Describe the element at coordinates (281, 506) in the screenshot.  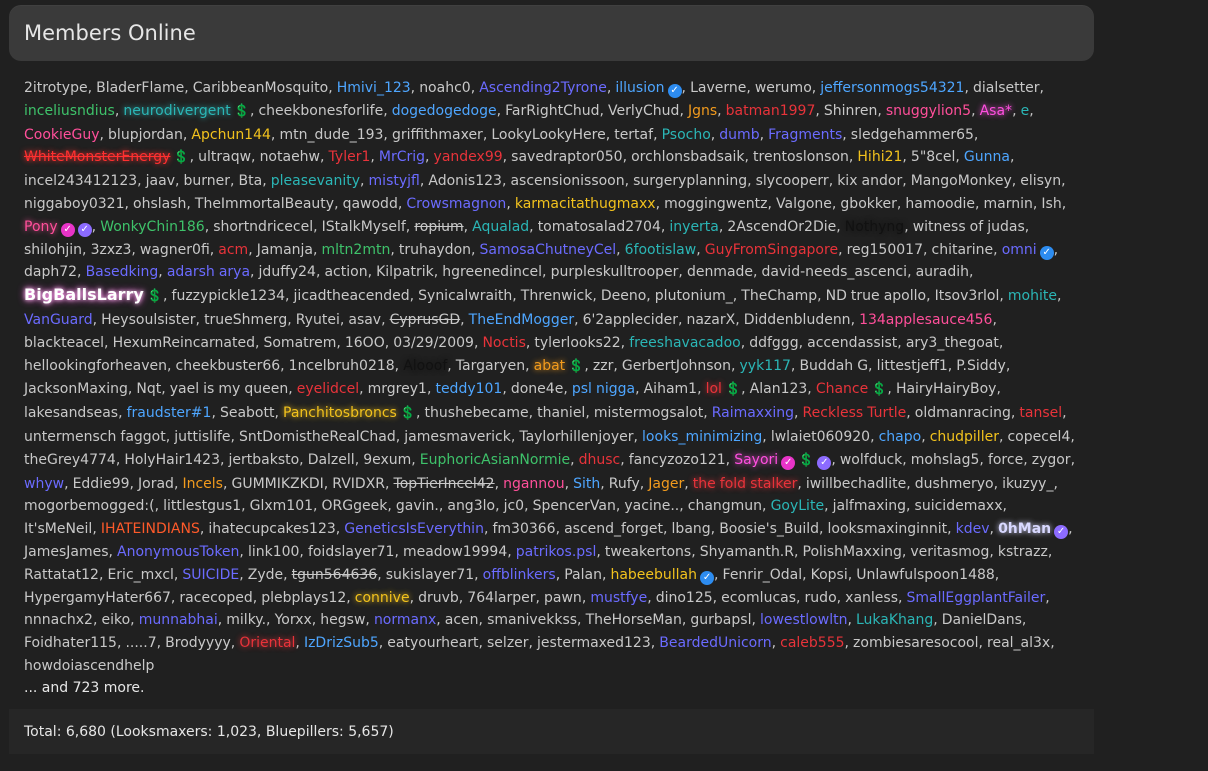
I see `member-link: Glxm101` at that location.